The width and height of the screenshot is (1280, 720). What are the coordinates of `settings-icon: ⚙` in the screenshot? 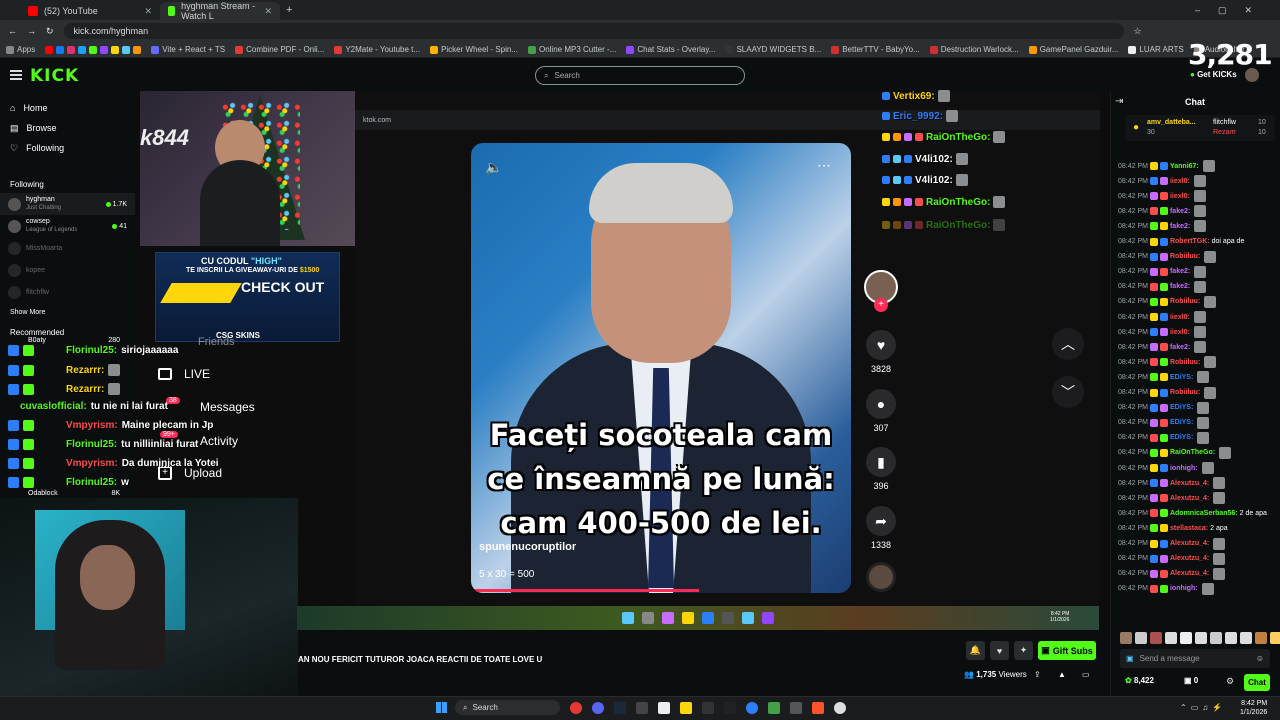 It's located at (1230, 681).